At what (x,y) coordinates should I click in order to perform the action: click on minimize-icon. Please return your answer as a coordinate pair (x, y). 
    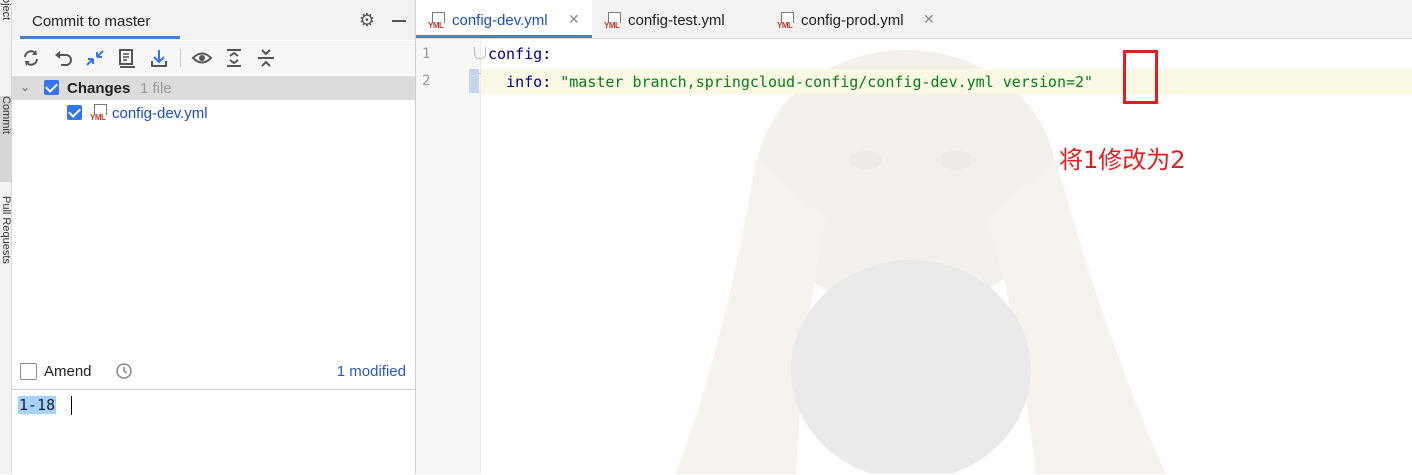
    Looking at the image, I should click on (399, 20).